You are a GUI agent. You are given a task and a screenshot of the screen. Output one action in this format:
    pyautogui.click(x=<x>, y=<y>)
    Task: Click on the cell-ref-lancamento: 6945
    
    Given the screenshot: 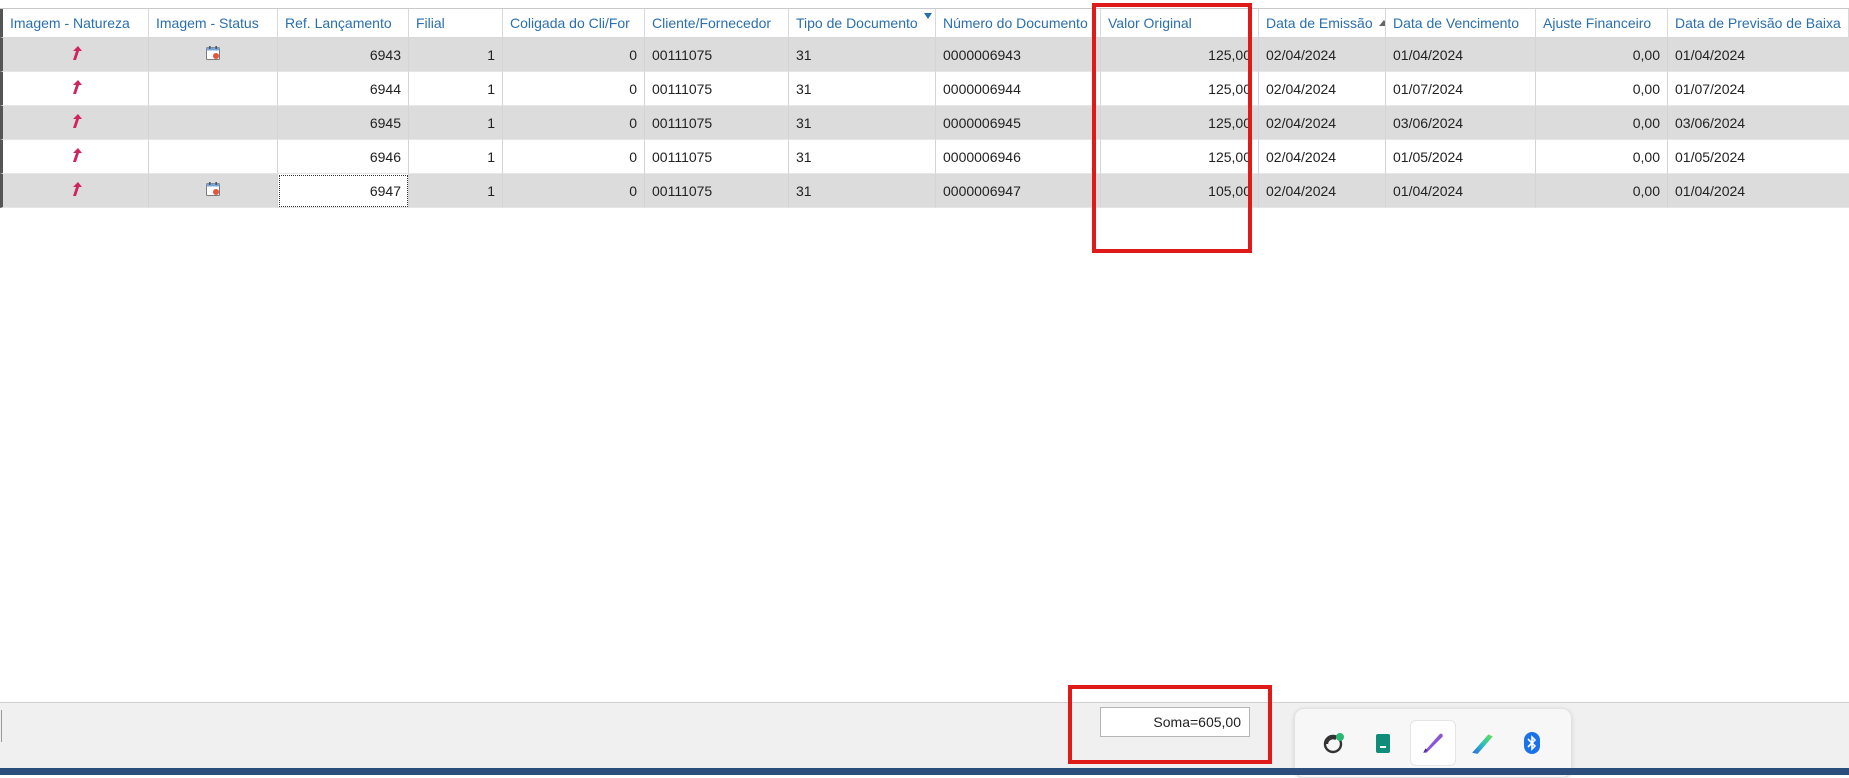 What is the action you would take?
    pyautogui.click(x=343, y=123)
    